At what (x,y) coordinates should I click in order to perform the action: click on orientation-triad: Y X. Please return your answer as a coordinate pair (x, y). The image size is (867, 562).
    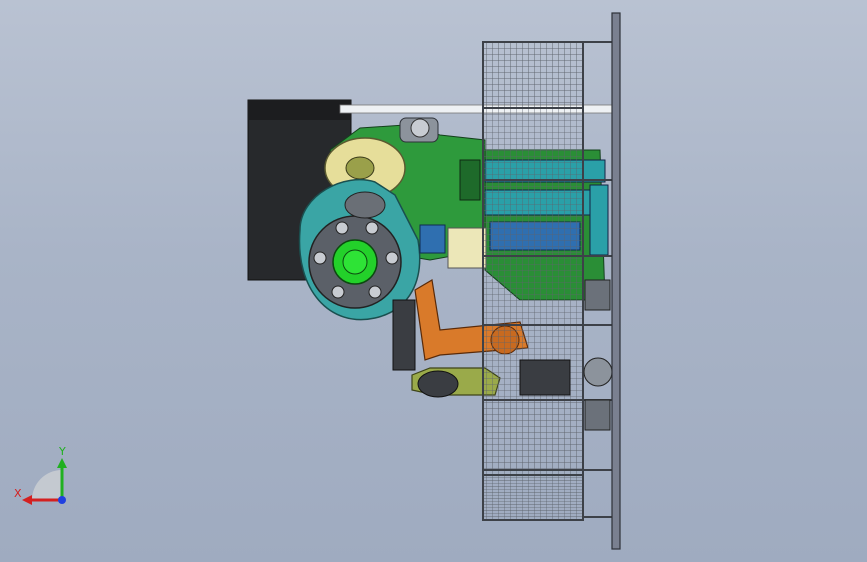
    Looking at the image, I should click on (40, 475).